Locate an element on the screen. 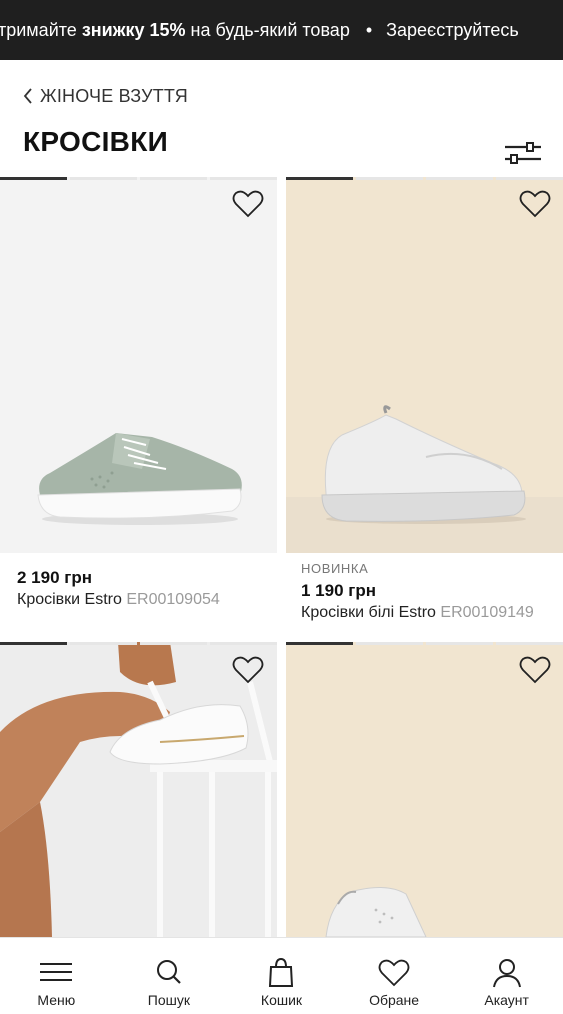 The width and height of the screenshot is (563, 1014). tab-account: Акаунт is located at coordinates (506, 976).